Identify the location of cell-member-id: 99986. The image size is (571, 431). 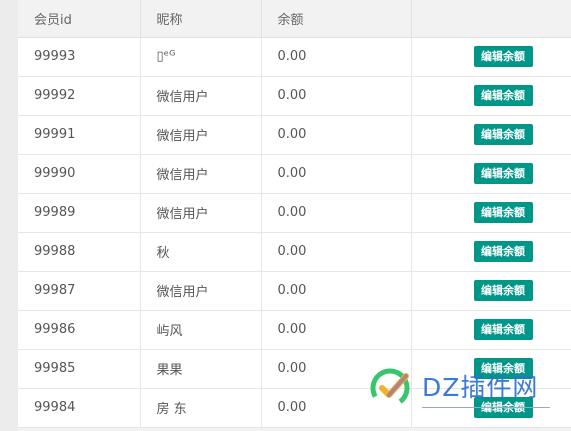
(79, 330).